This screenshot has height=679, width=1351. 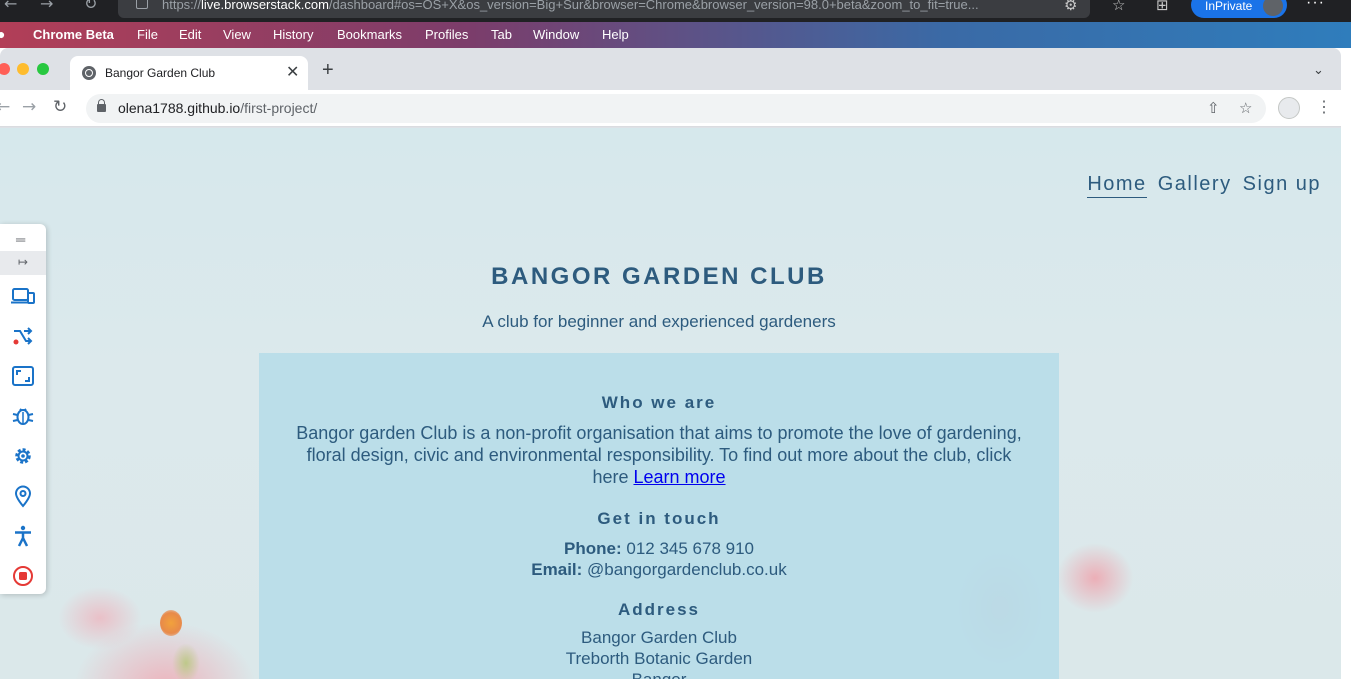 I want to click on outer-more-icon: ···, so click(x=1315, y=6).